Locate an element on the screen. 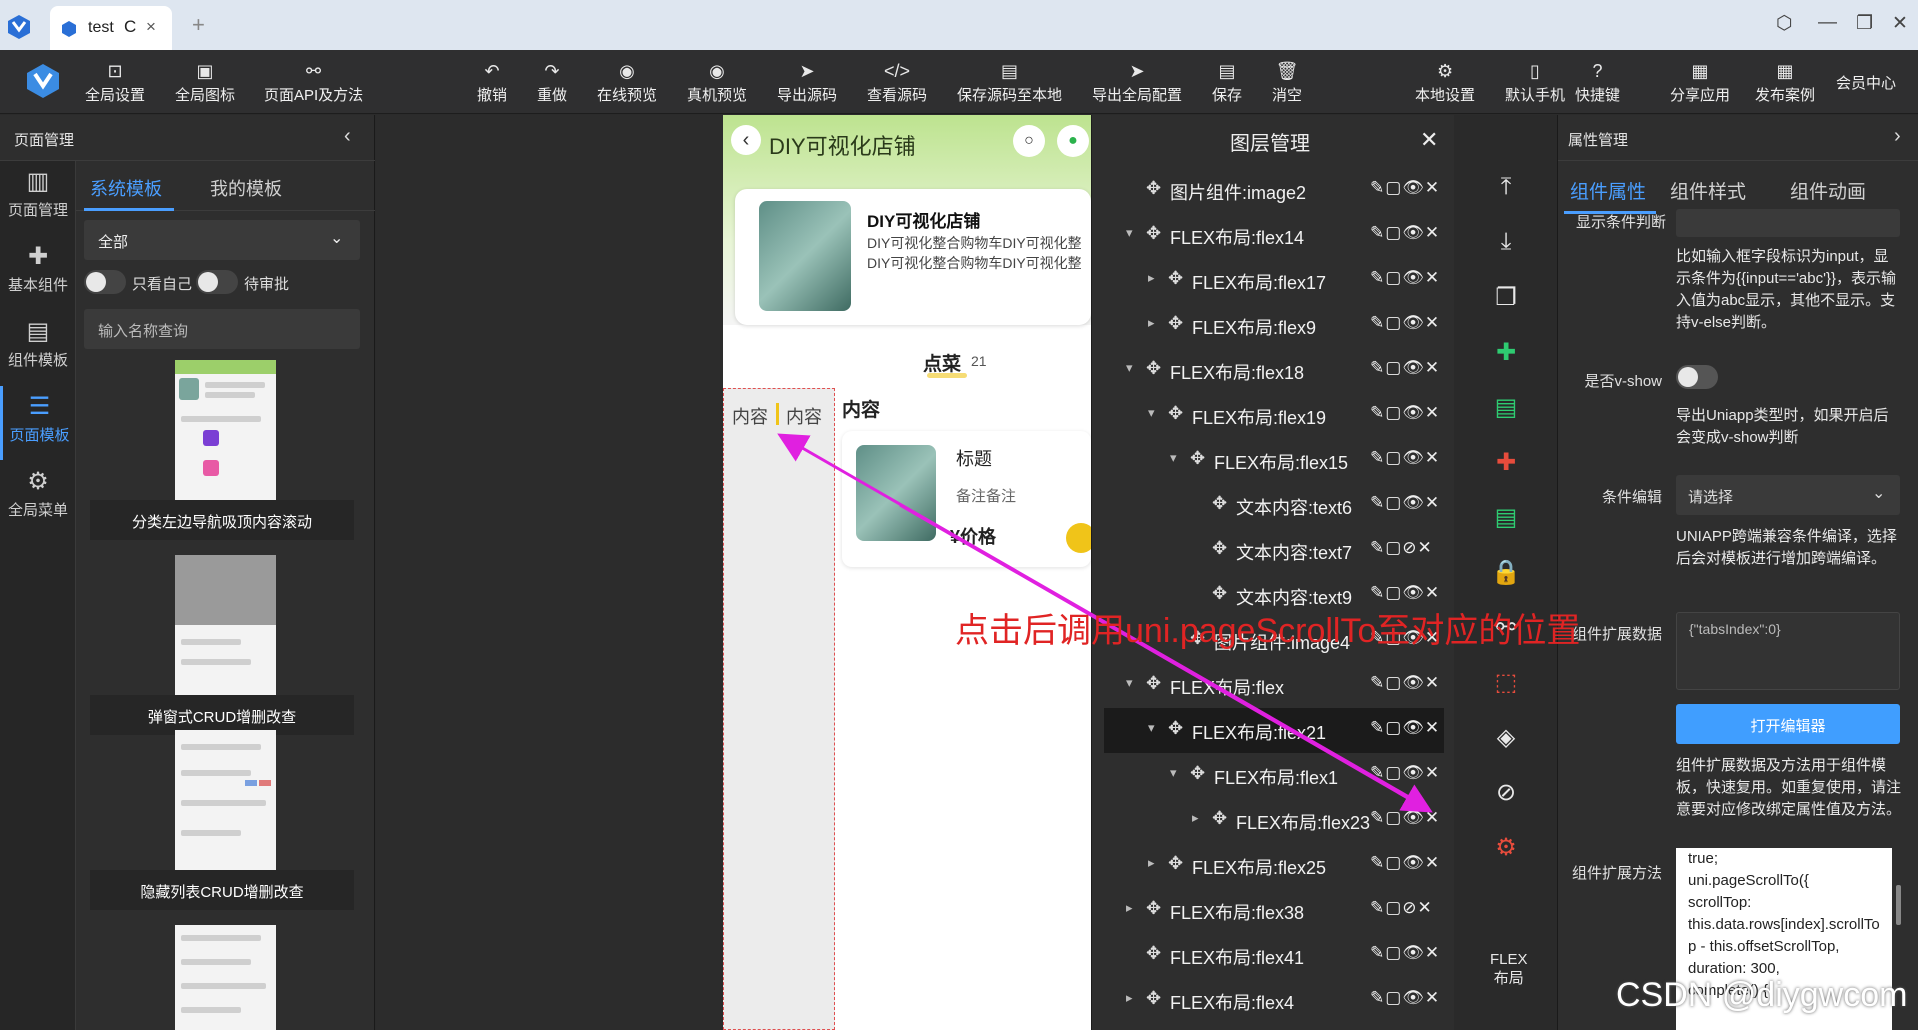  watermark: CSDN @diygwcom is located at coordinates (1762, 995).